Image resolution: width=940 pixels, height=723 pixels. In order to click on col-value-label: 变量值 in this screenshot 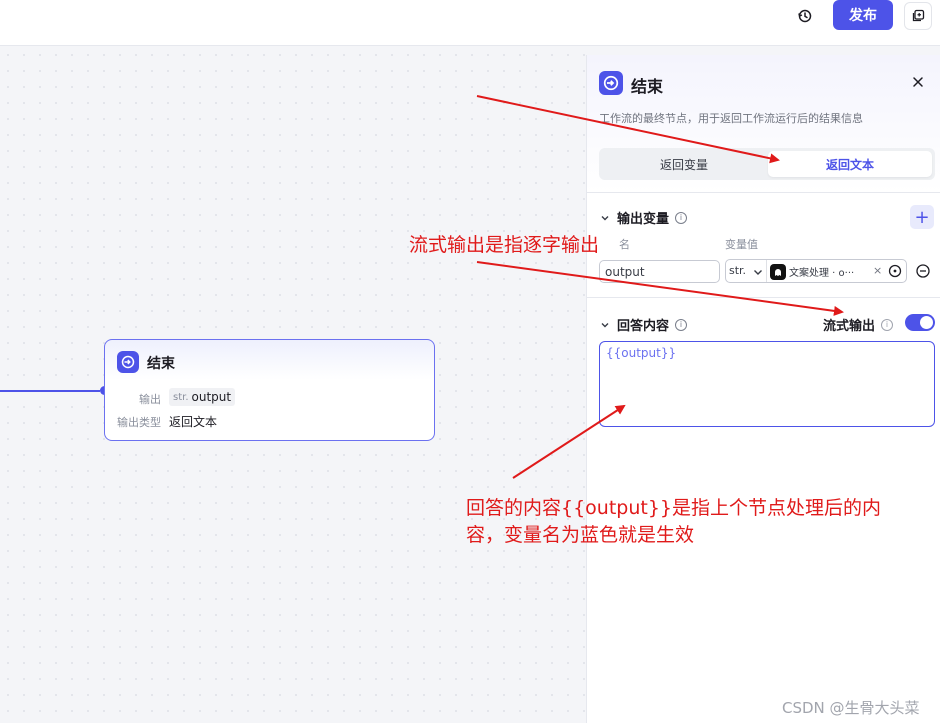, I will do `click(741, 244)`.